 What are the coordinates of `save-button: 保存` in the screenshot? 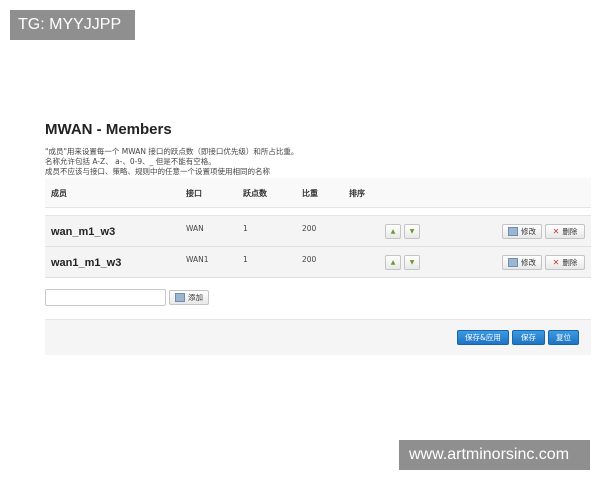 It's located at (528, 337).